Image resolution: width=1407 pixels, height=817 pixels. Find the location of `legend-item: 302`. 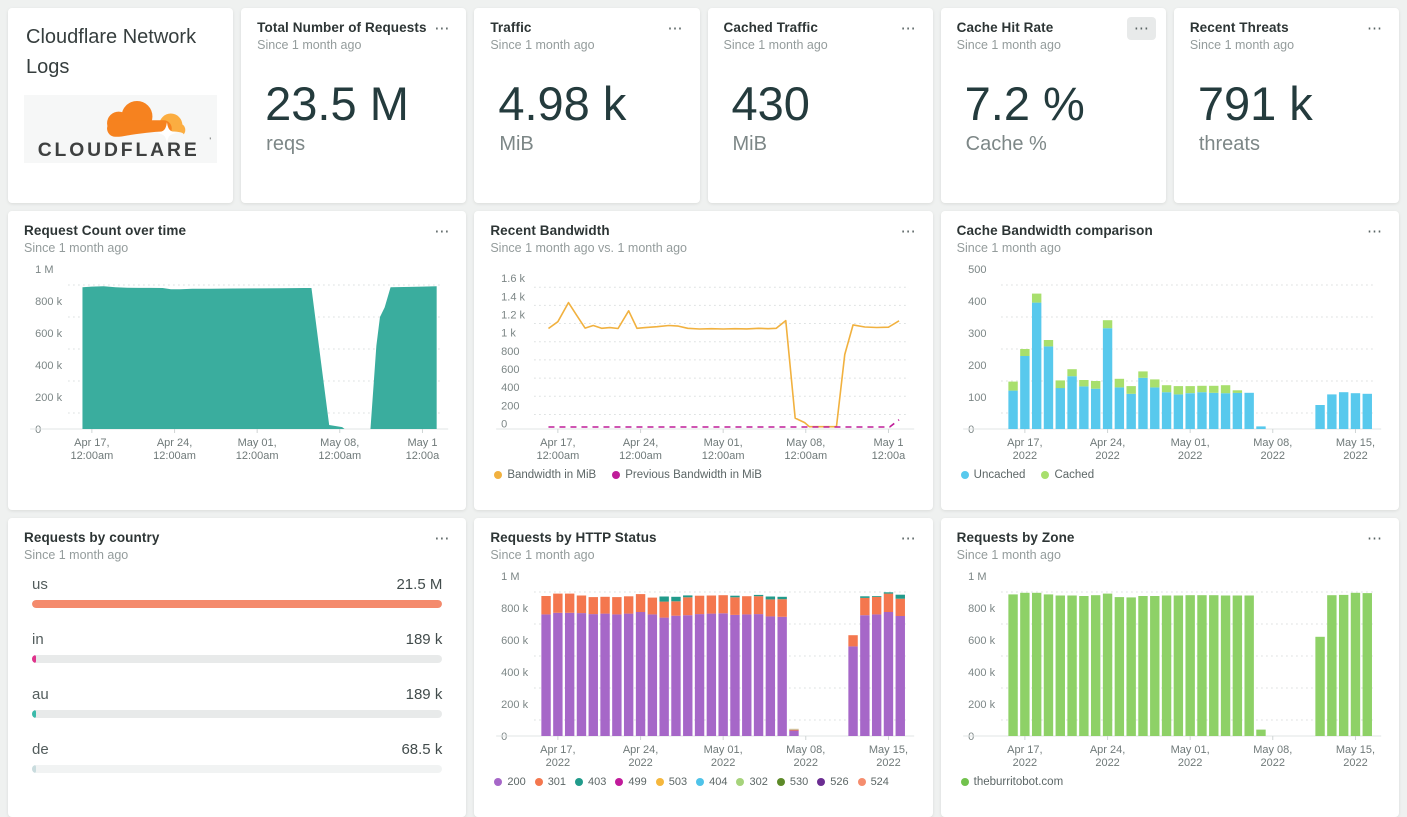

legend-item: 302 is located at coordinates (752, 782).